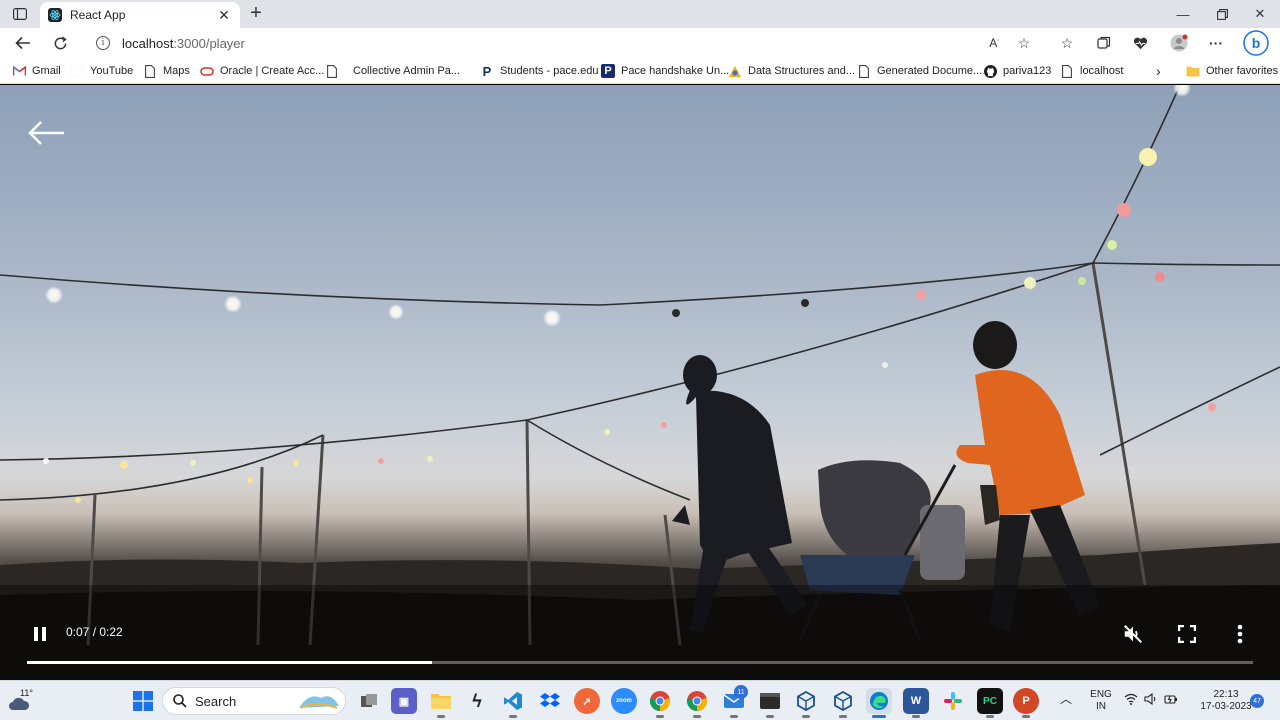 Image resolution: width=1280 pixels, height=720 pixels. Describe the element at coordinates (254, 701) in the screenshot. I see `taskbar-search: Search` at that location.